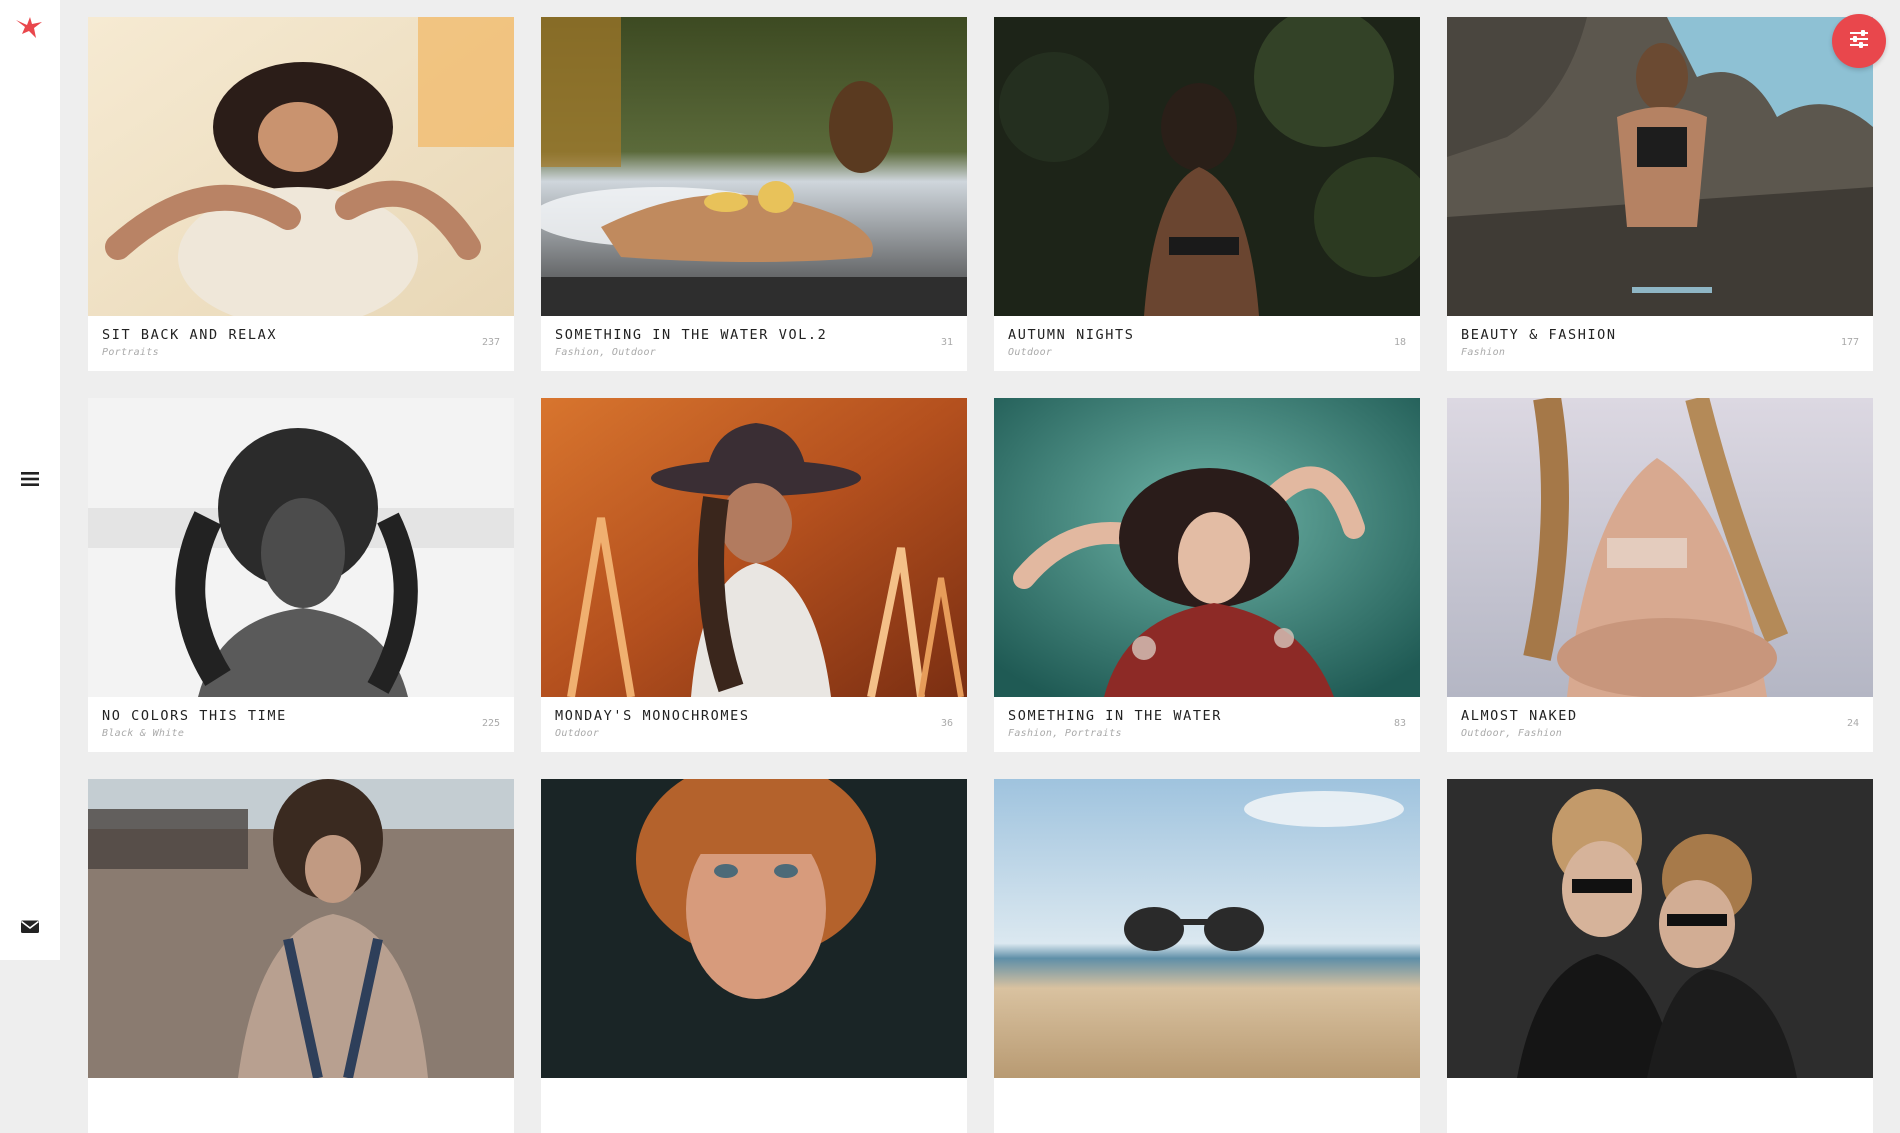 Image resolution: width=1900 pixels, height=1133 pixels. I want to click on hamburger-menu-icon, so click(30, 479).